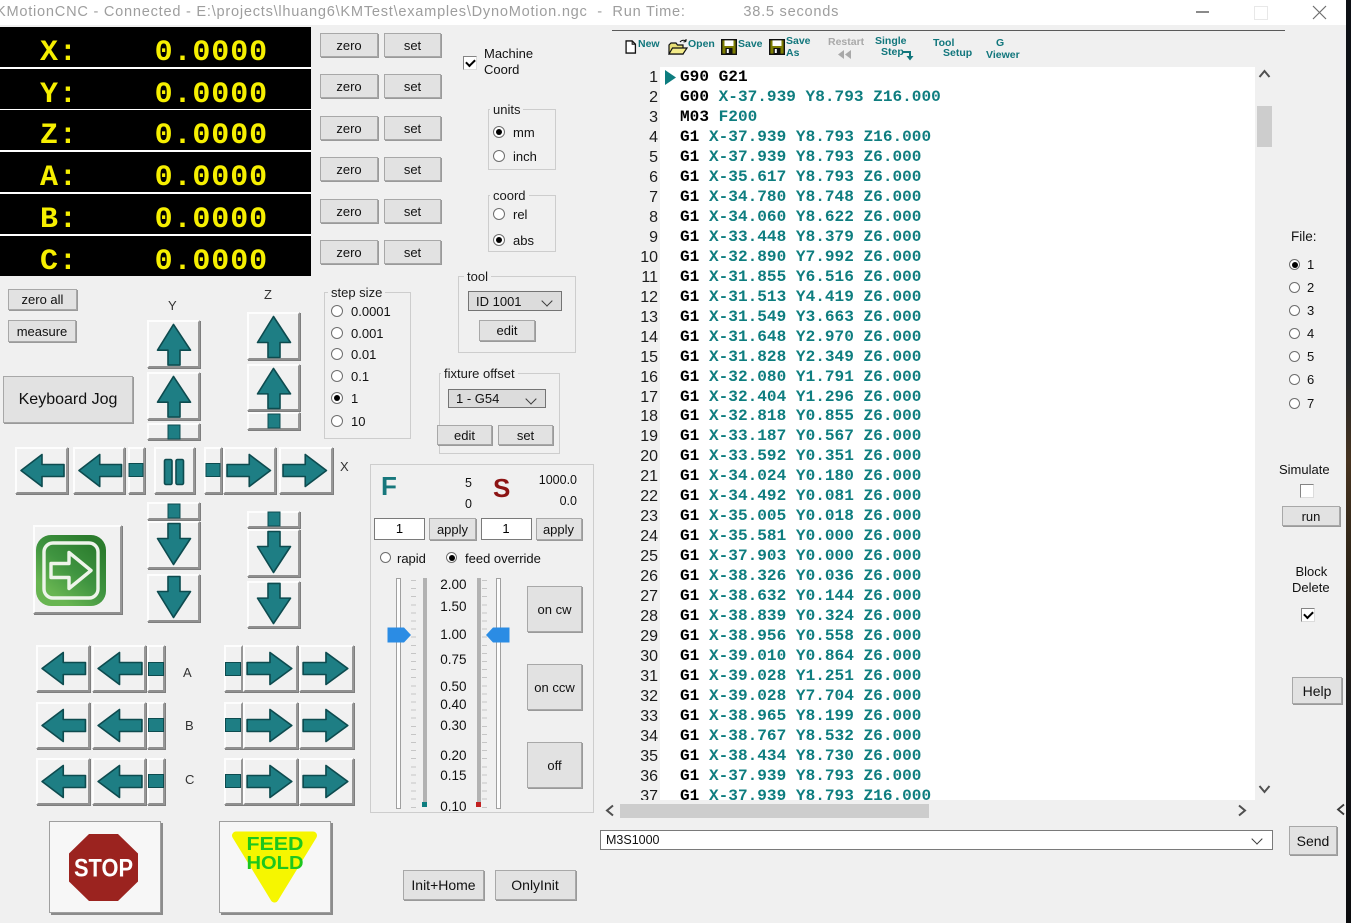 The width and height of the screenshot is (1351, 923). I want to click on svg-text: FEED, so click(275, 844).